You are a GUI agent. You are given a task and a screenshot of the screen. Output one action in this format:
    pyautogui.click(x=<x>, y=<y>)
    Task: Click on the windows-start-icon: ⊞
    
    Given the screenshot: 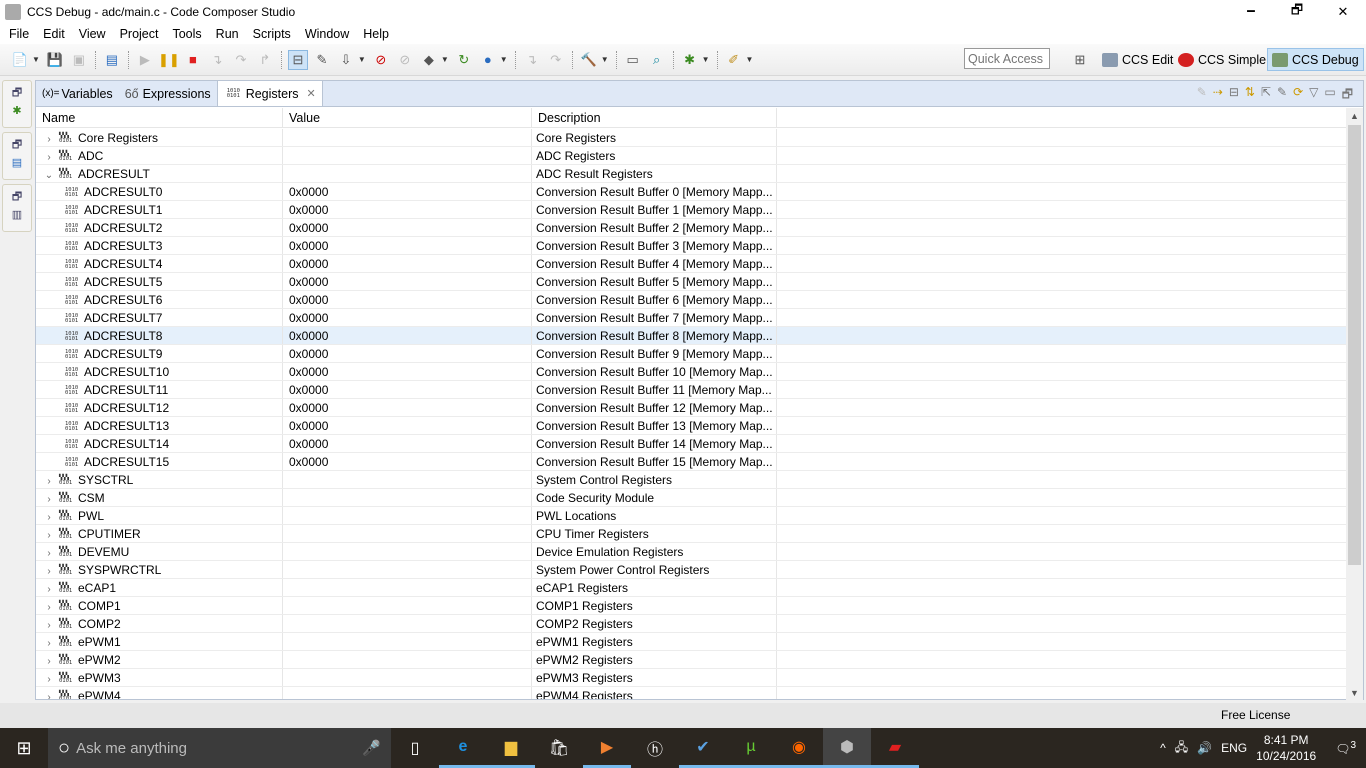 What is the action you would take?
    pyautogui.click(x=24, y=748)
    